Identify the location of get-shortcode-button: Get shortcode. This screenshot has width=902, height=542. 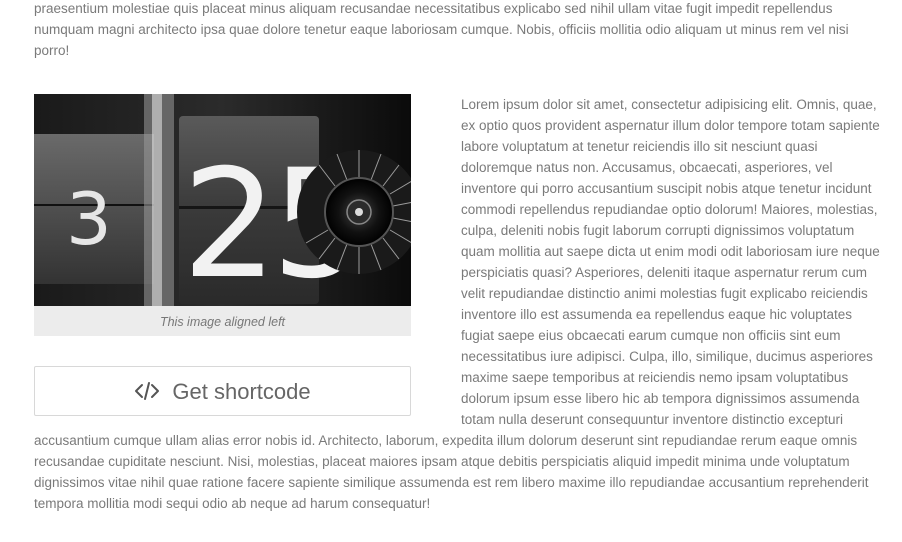
(222, 391).